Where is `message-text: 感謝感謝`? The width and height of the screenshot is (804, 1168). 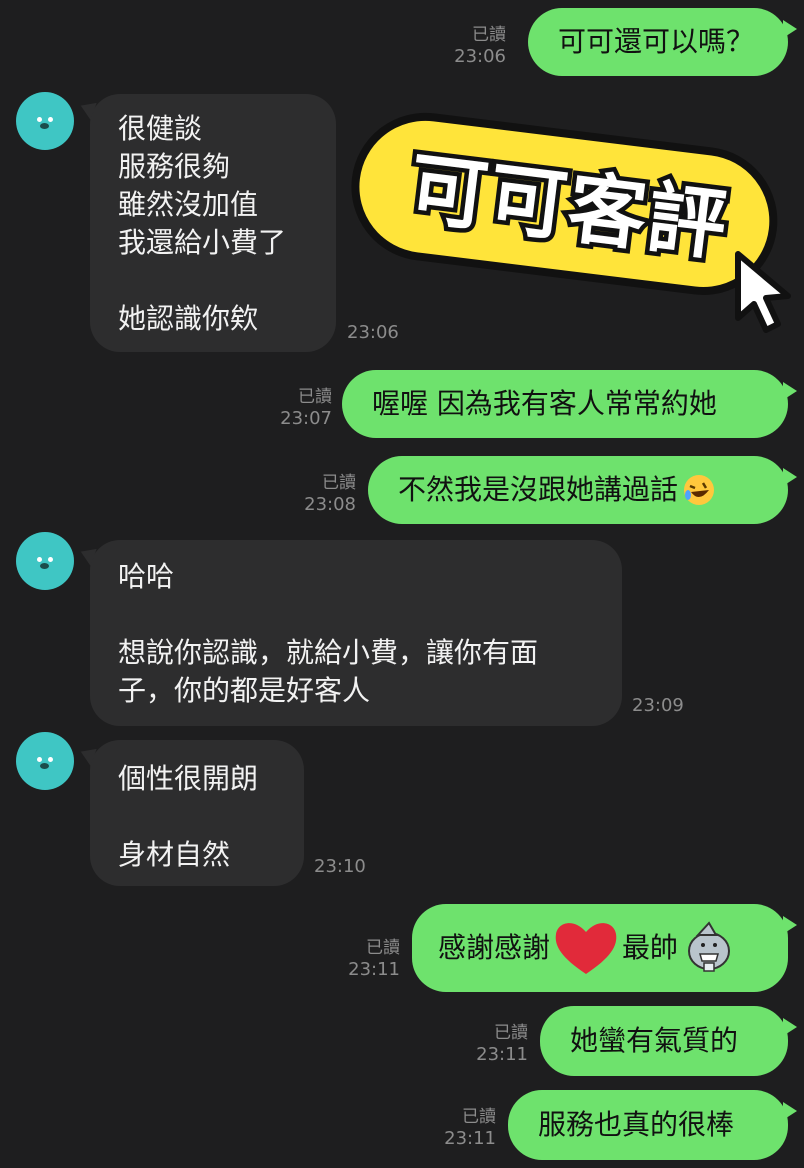
message-text: 感謝感謝 is located at coordinates (494, 947).